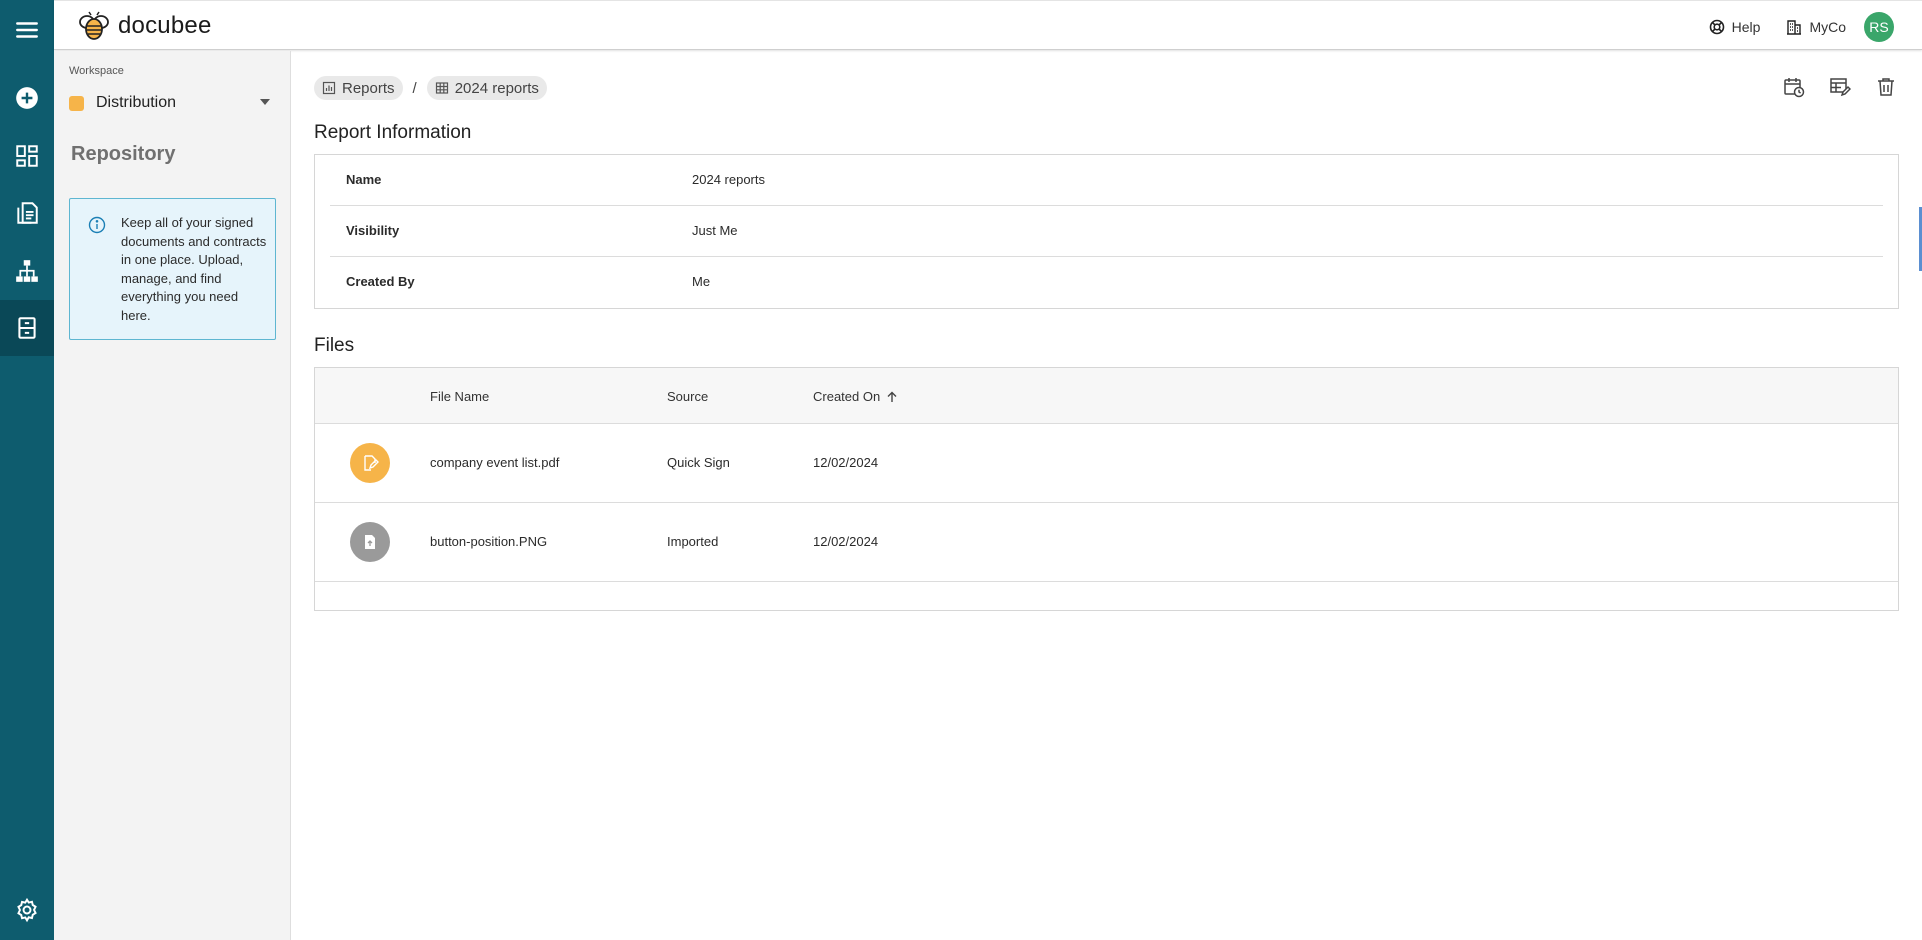 Image resolution: width=1922 pixels, height=940 pixels. I want to click on schedule-button, so click(1794, 87).